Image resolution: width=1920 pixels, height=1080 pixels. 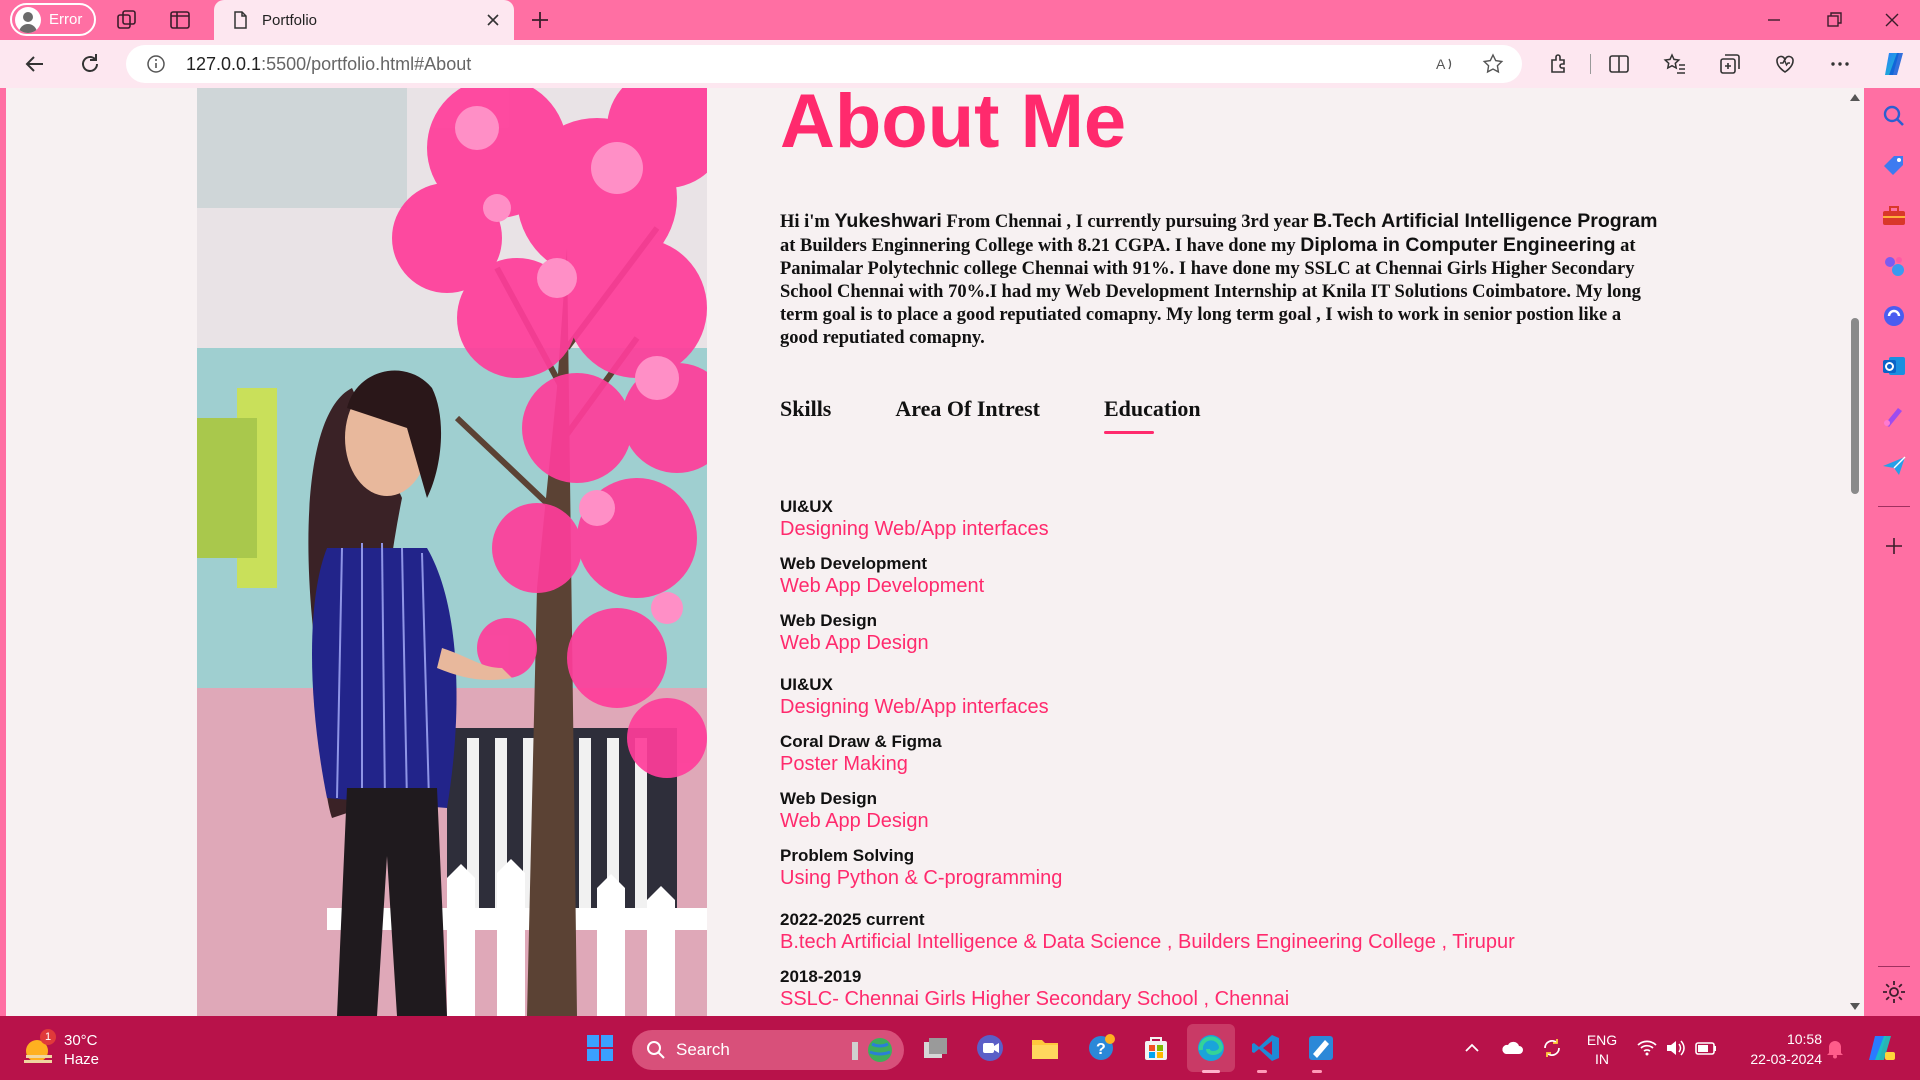 I want to click on search-highlight-icon, so click(x=872, y=1050).